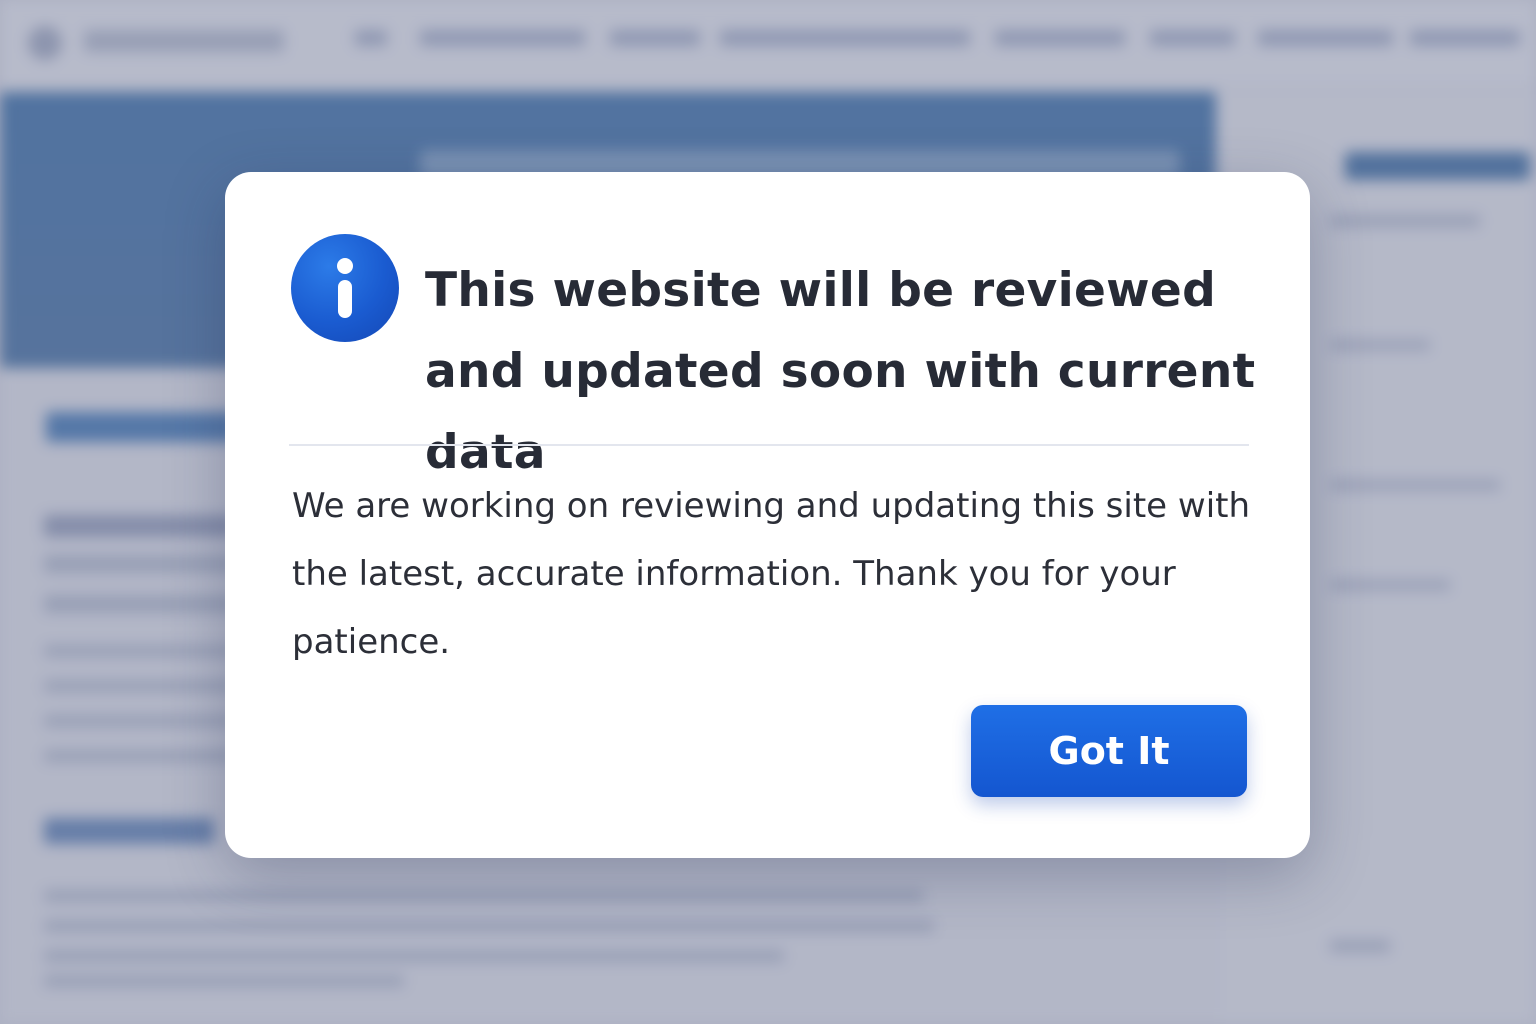 This screenshot has height=1024, width=1536. Describe the element at coordinates (1109, 751) in the screenshot. I see `got-it-button: Got It` at that location.